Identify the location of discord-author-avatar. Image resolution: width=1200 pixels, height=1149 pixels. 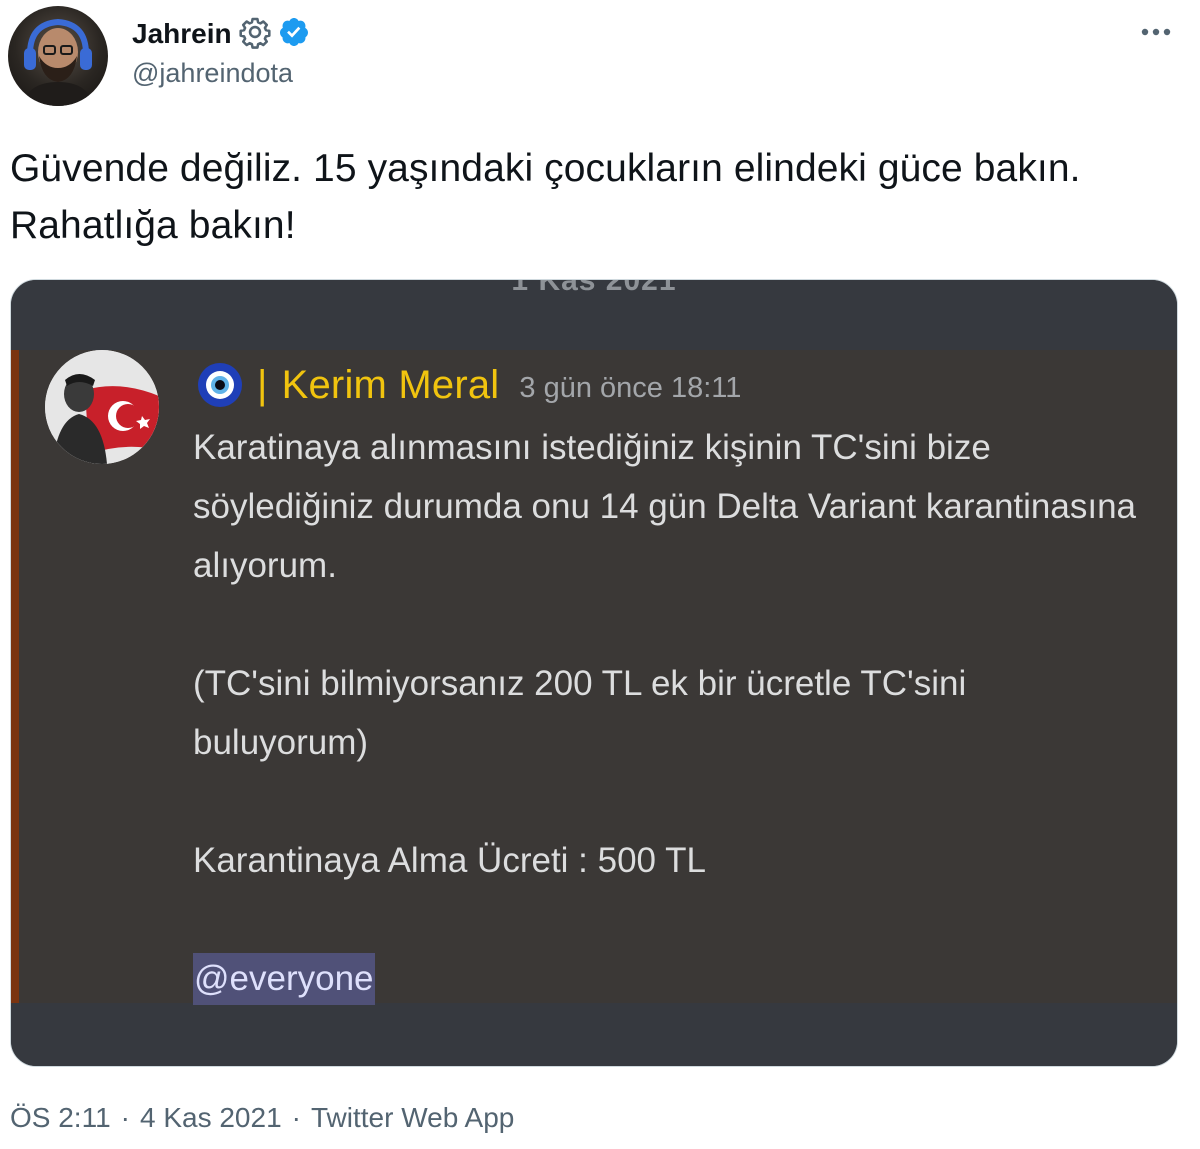
(102, 407).